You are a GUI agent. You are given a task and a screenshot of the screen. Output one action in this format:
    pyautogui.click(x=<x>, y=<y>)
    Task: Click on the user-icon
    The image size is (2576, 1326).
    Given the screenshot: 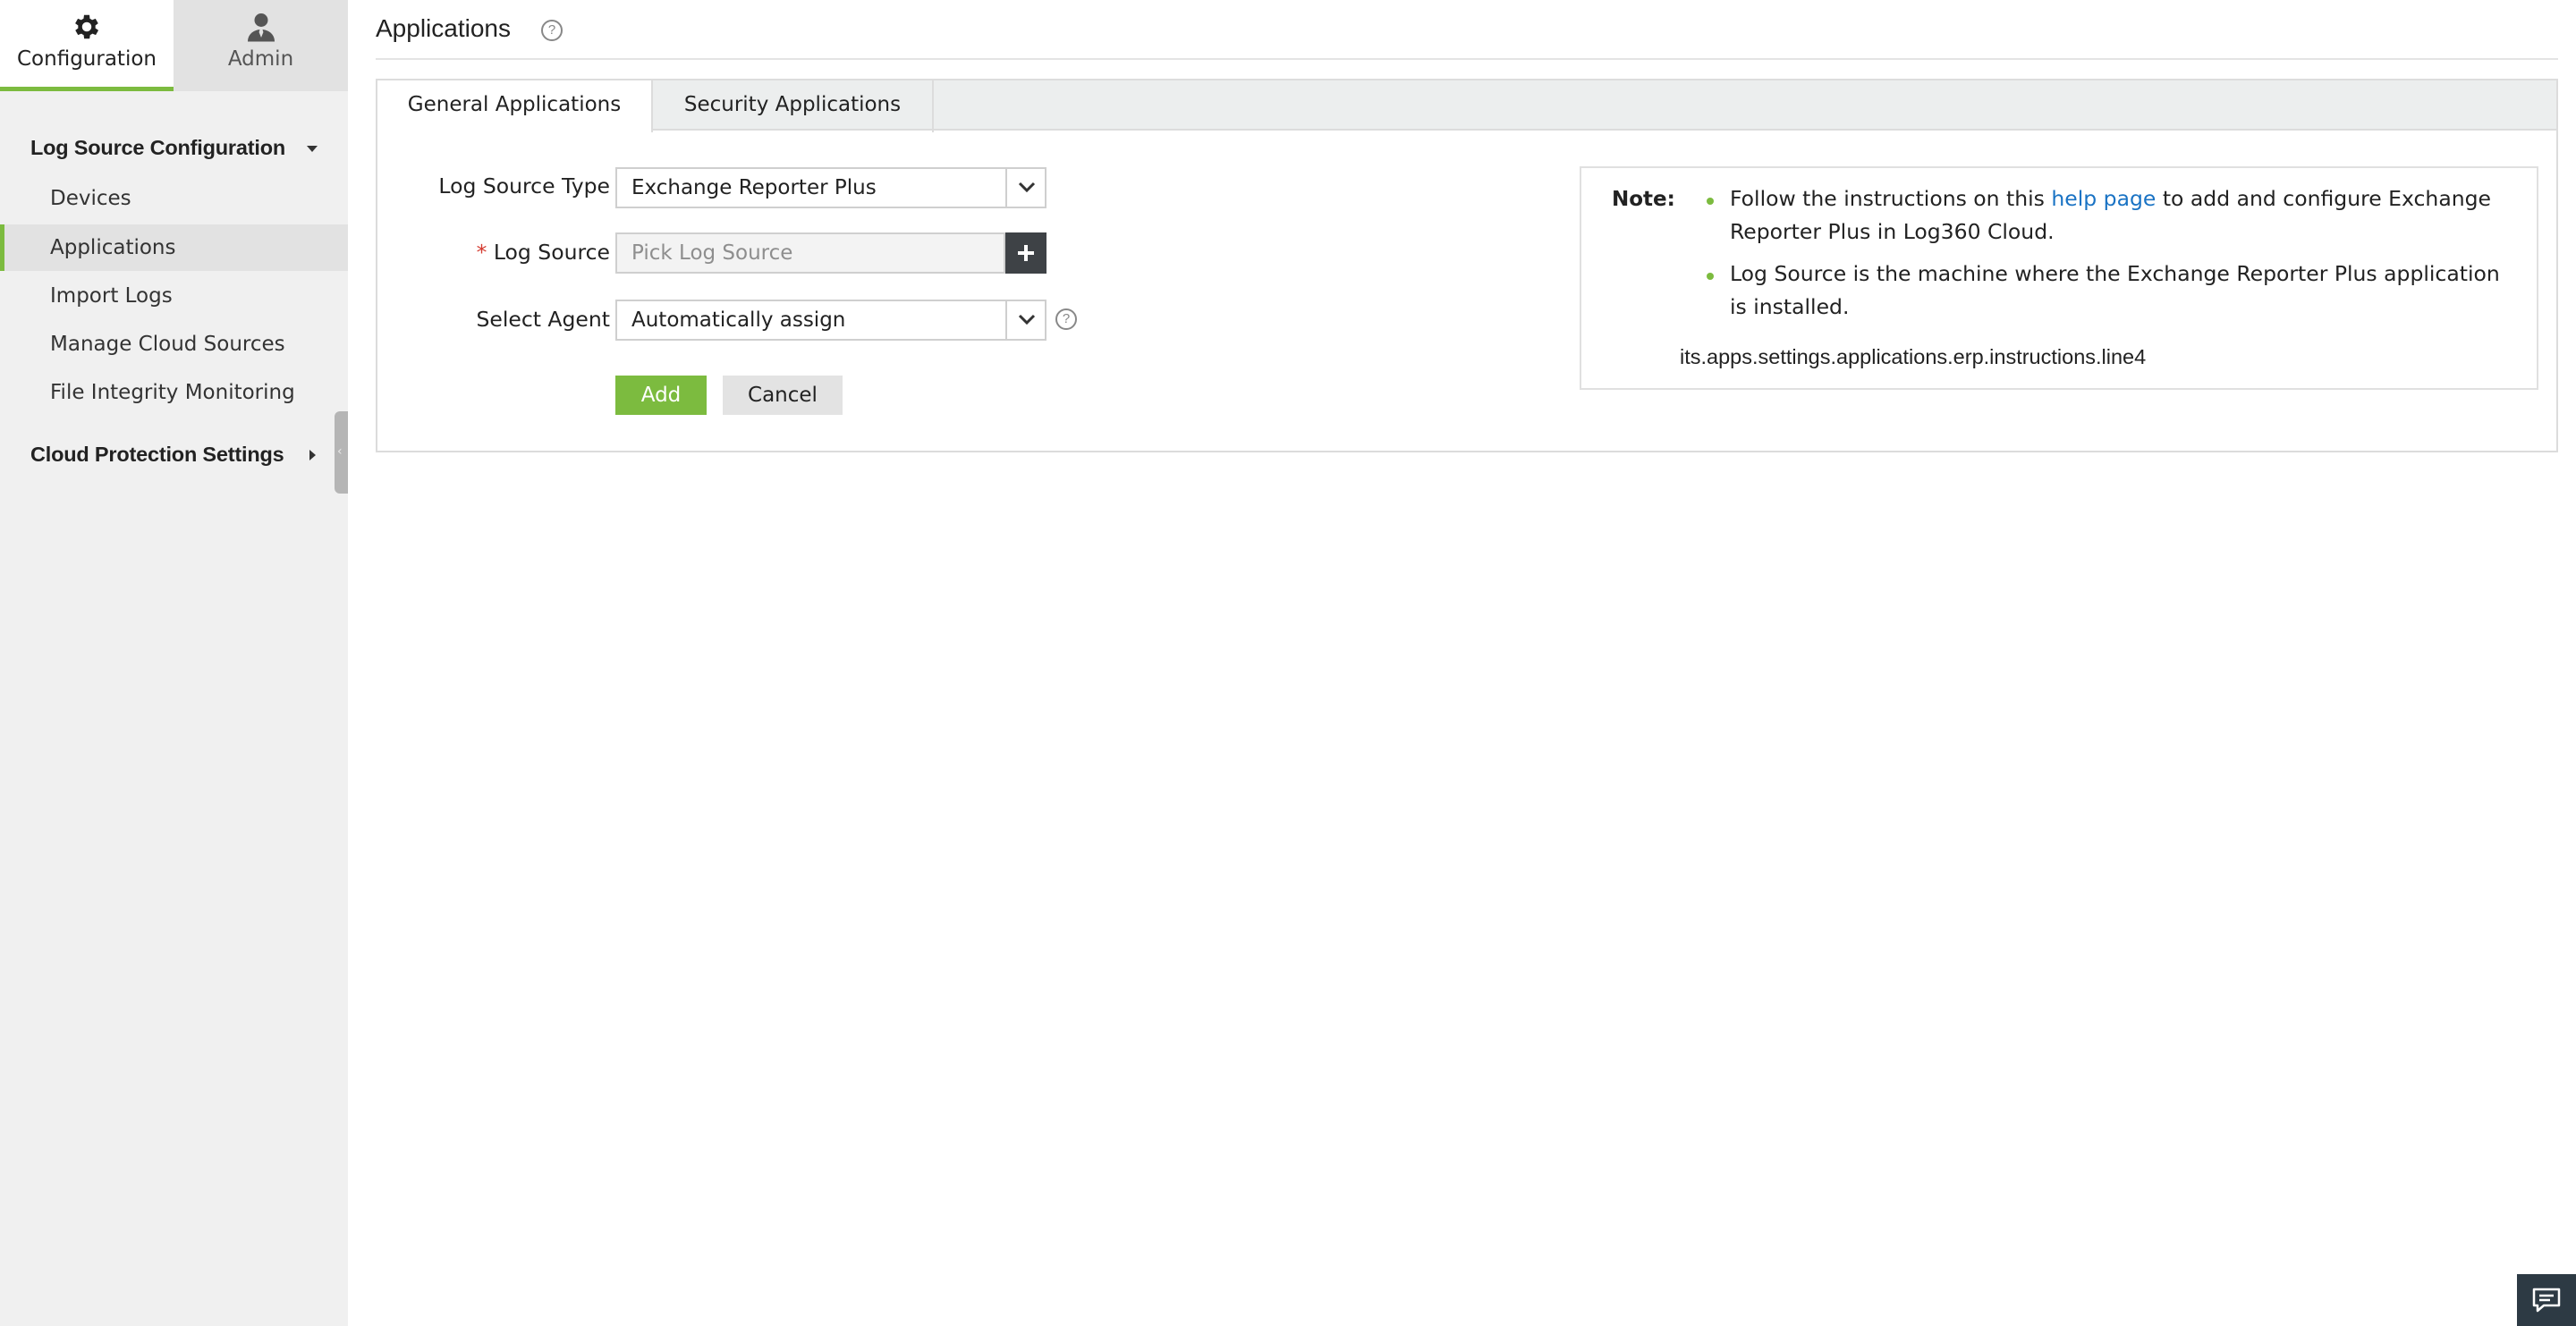 What is the action you would take?
    pyautogui.click(x=261, y=27)
    